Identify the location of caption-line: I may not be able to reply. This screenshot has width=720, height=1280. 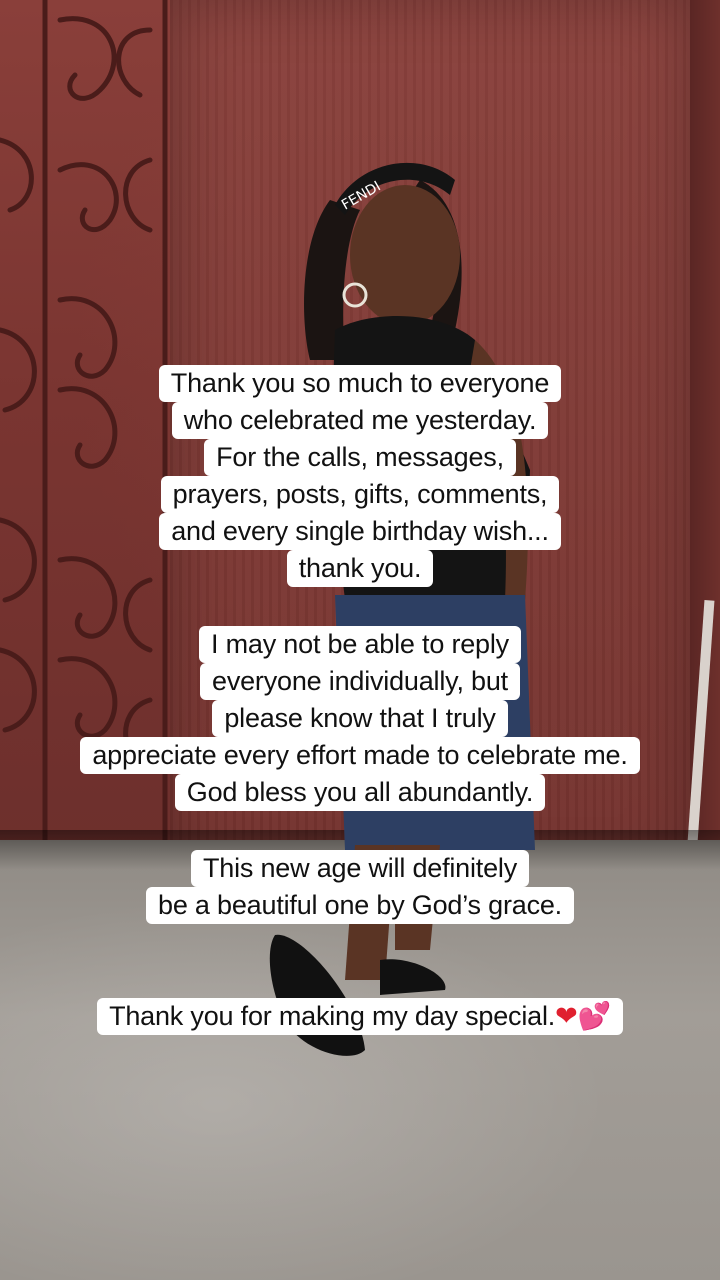
(360, 644).